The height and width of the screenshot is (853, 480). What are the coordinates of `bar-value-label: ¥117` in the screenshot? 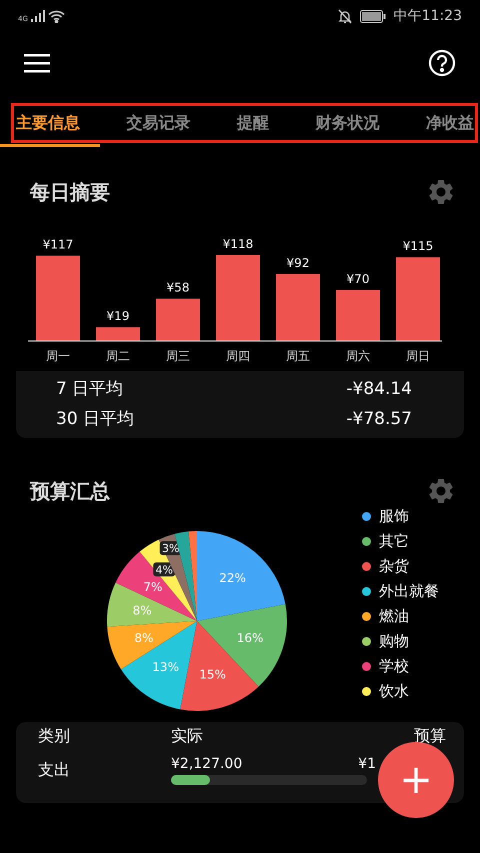 It's located at (58, 245).